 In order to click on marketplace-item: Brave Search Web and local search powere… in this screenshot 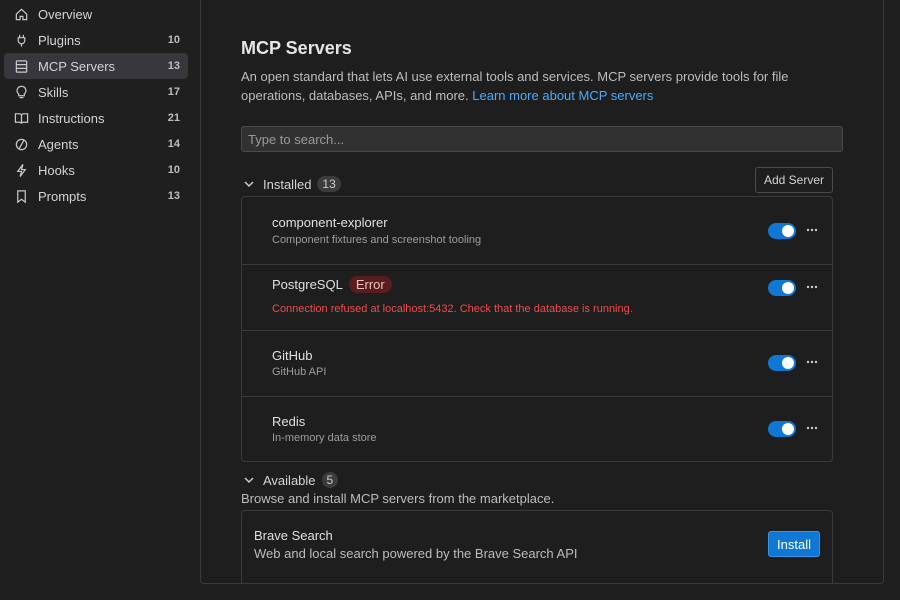, I will do `click(537, 546)`.